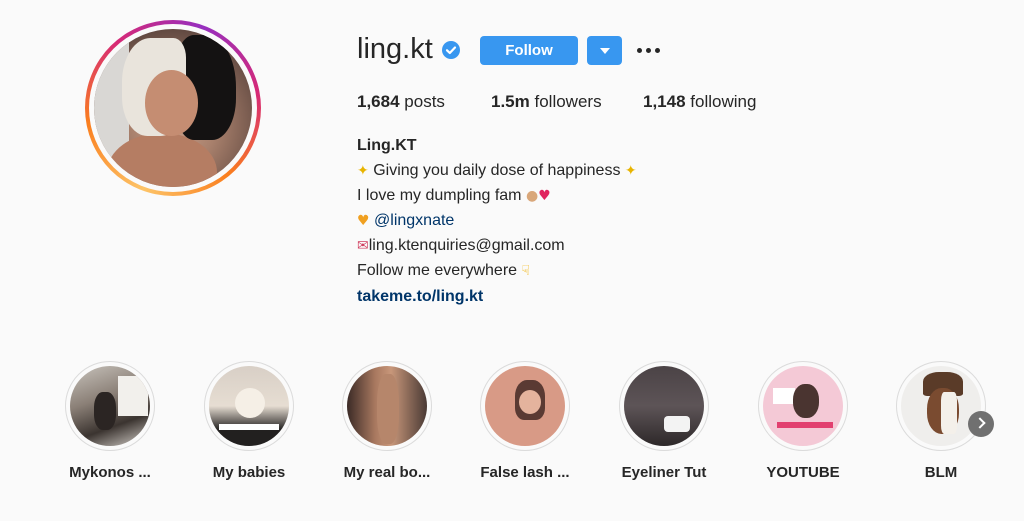 This screenshot has width=1024, height=521. Describe the element at coordinates (395, 49) in the screenshot. I see `profile-username: ling.kt` at that location.